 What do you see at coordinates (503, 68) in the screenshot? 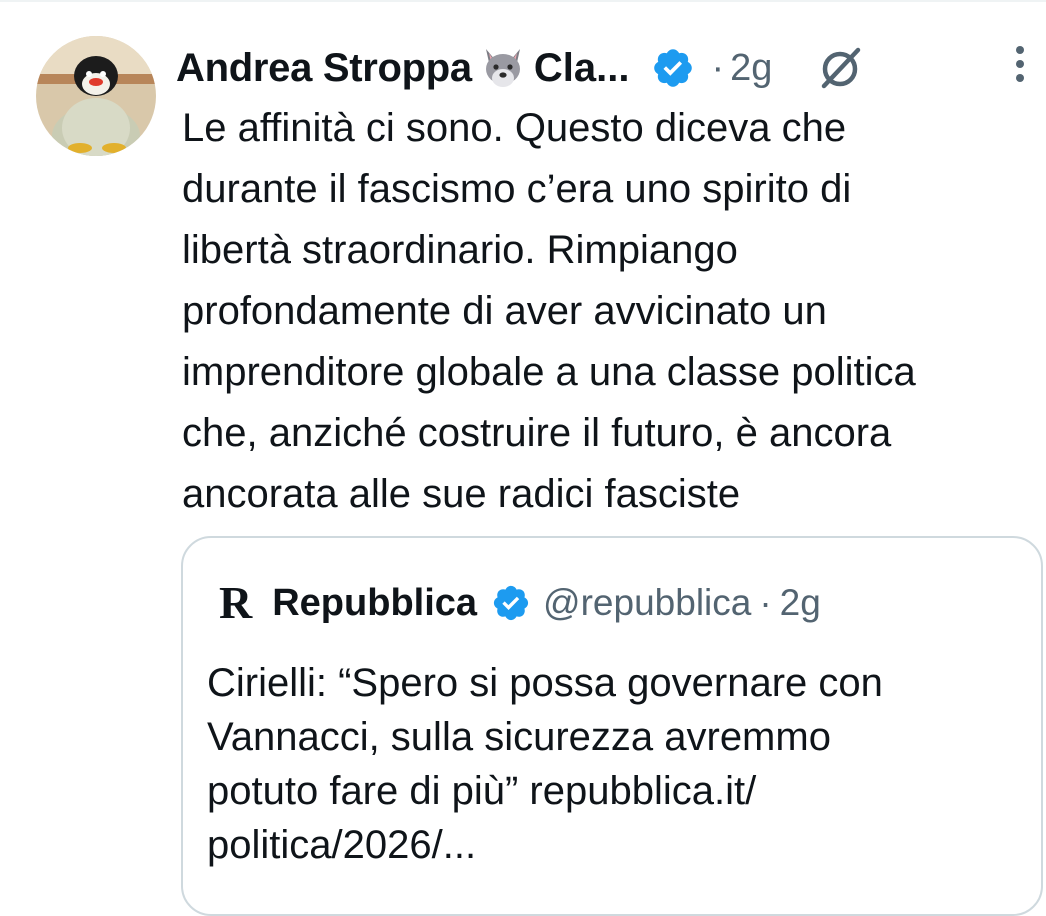
I see `wolf-face-icon` at bounding box center [503, 68].